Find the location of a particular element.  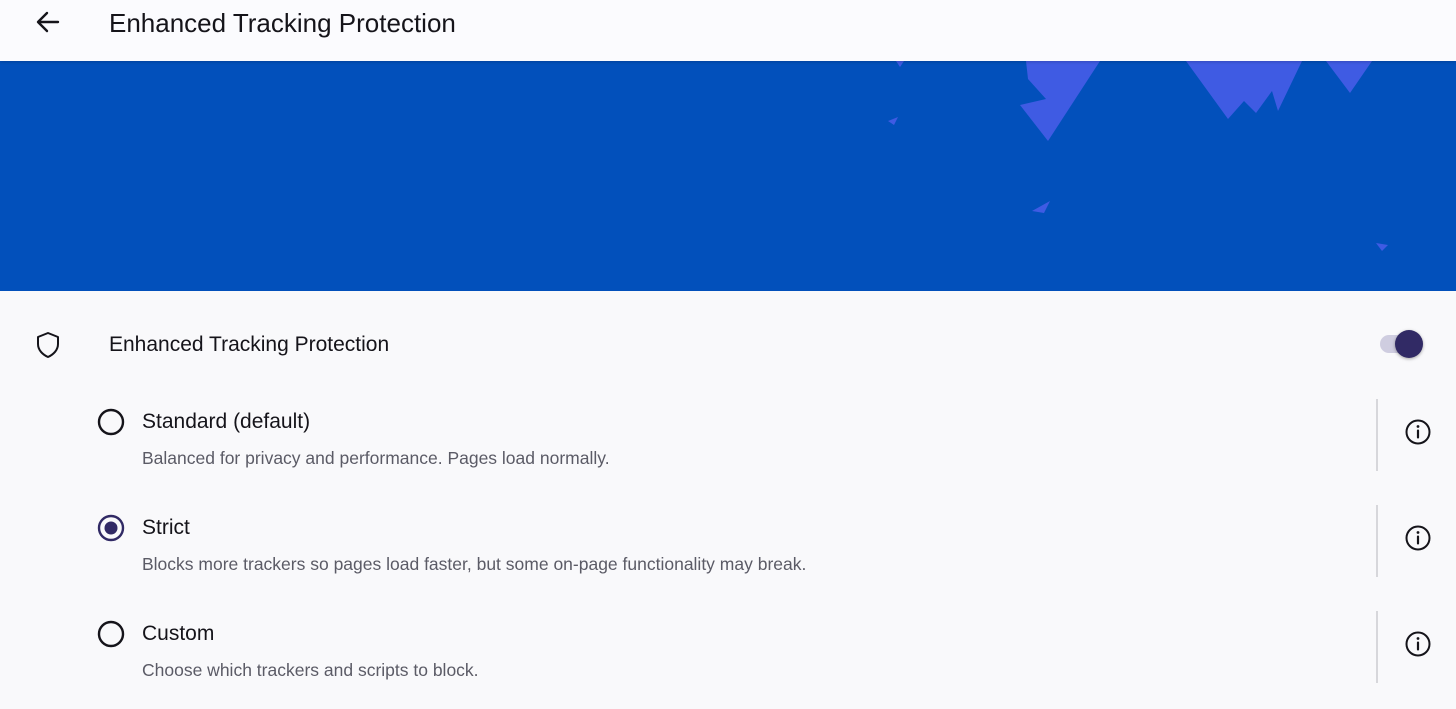

radio-standard is located at coordinates (111, 422).